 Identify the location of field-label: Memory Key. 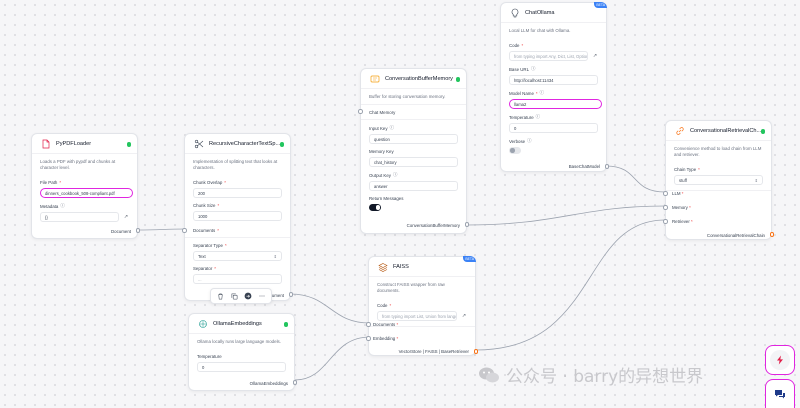
(413, 151).